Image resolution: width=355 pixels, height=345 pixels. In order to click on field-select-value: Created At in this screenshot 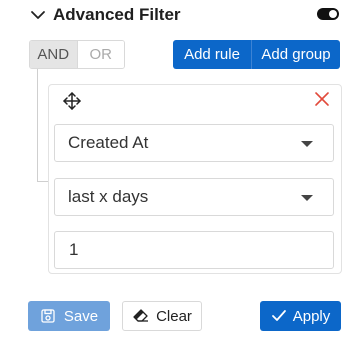, I will do `click(108, 142)`.